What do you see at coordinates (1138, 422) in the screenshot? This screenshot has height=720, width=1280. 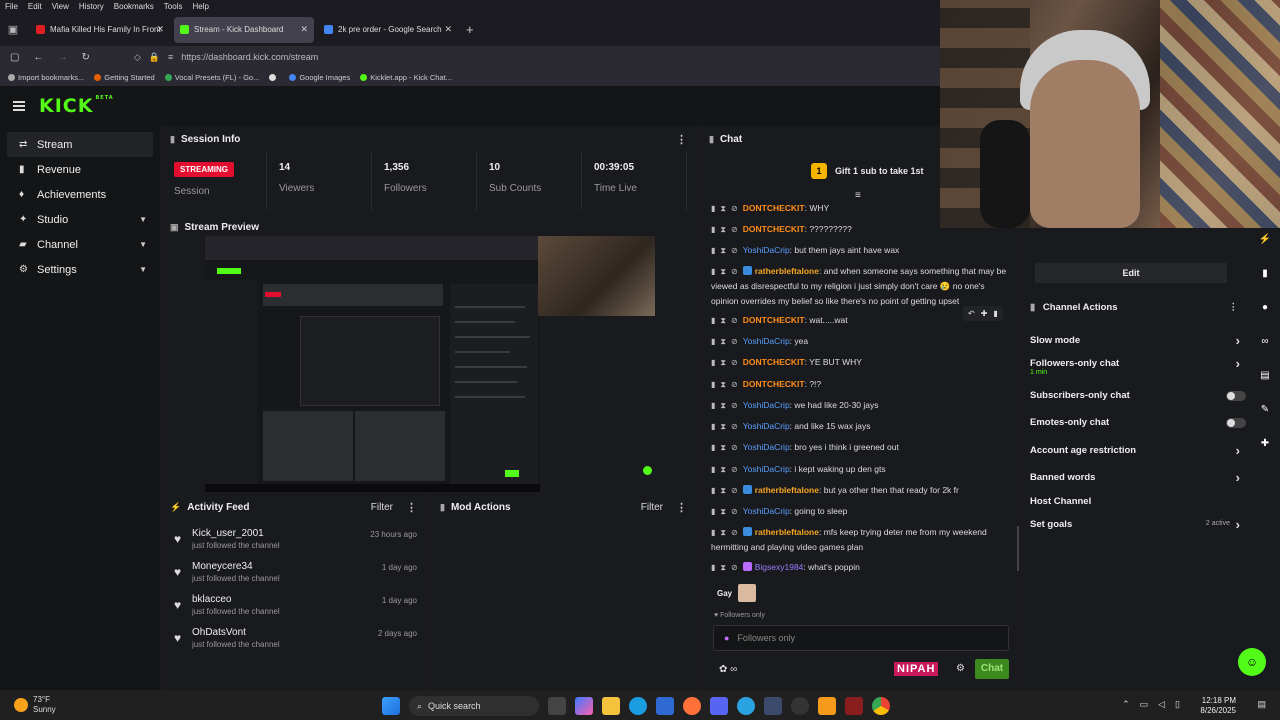 I see `channel-action-emotes-only-chat: Emotes-only chat` at bounding box center [1138, 422].